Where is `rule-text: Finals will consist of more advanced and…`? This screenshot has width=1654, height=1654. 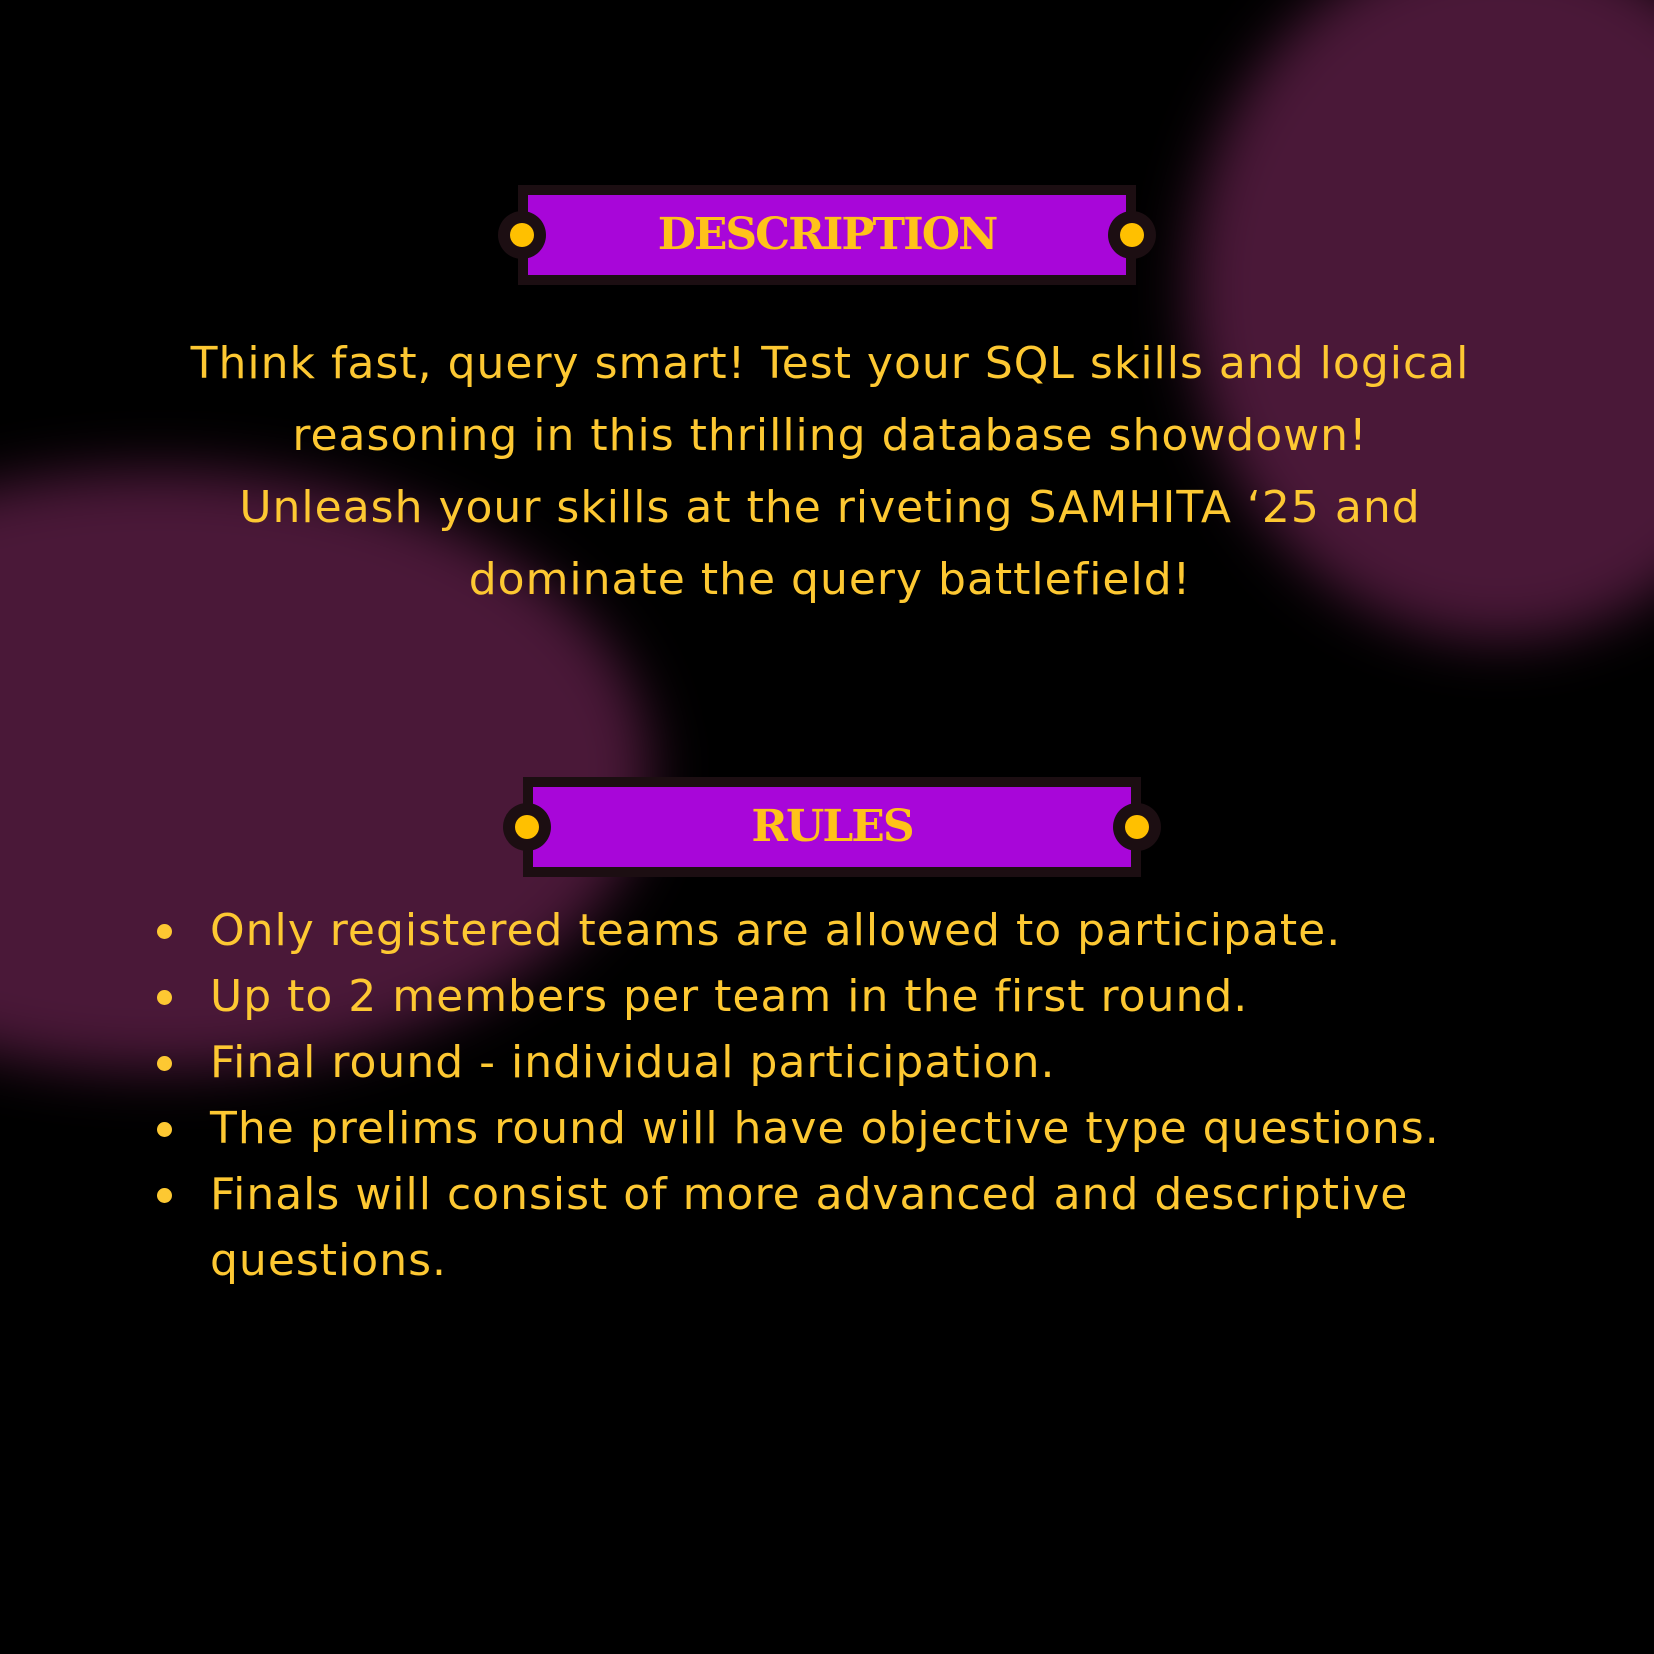 rule-text: Finals will consist of more advanced and… is located at coordinates (809, 1227).